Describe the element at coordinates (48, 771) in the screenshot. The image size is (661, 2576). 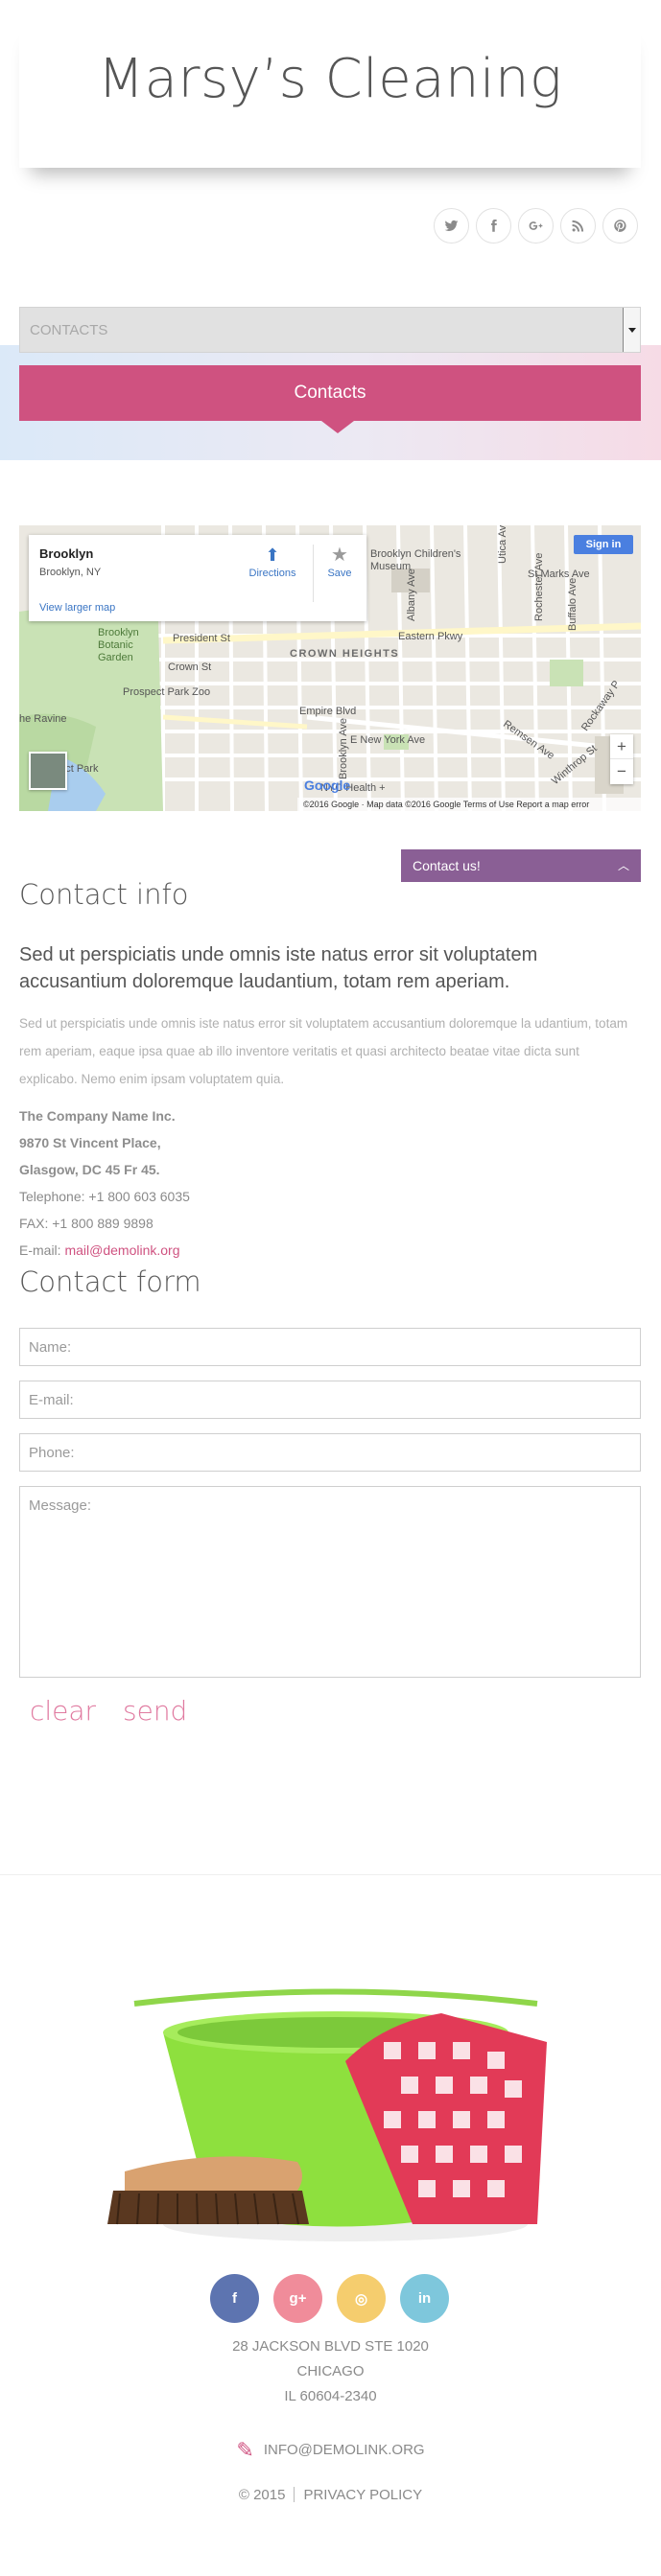
I see `satellite-toggle` at that location.